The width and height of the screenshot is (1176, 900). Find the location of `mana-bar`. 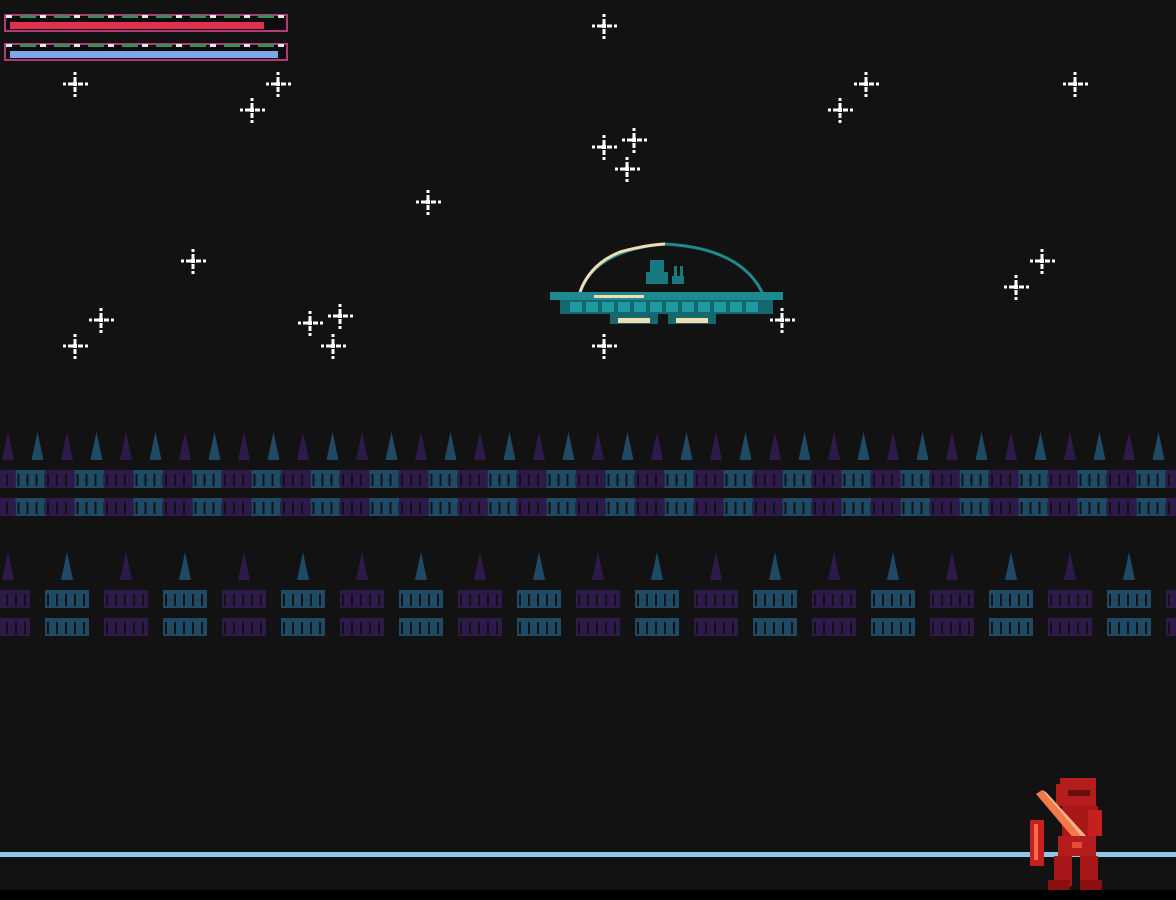

mana-bar is located at coordinates (146, 52).